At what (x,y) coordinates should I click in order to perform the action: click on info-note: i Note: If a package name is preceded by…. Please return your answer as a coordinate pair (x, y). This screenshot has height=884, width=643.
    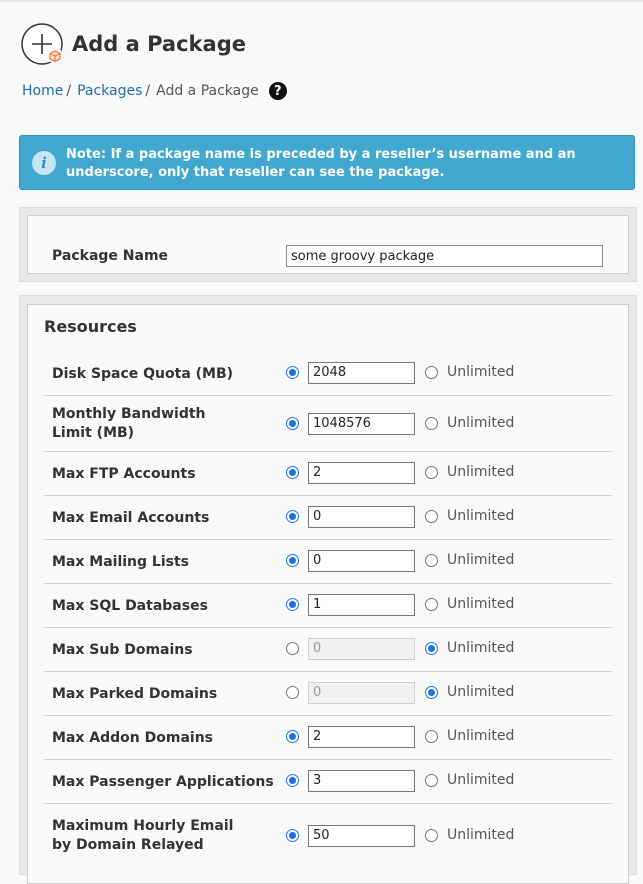
    Looking at the image, I should click on (327, 162).